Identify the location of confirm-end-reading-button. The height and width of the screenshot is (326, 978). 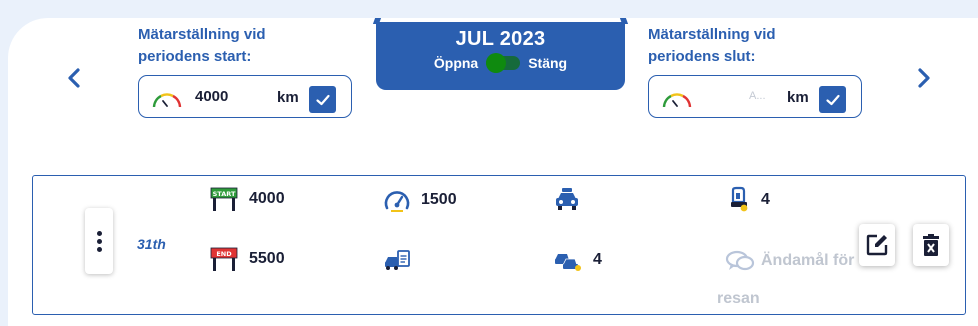
(832, 99).